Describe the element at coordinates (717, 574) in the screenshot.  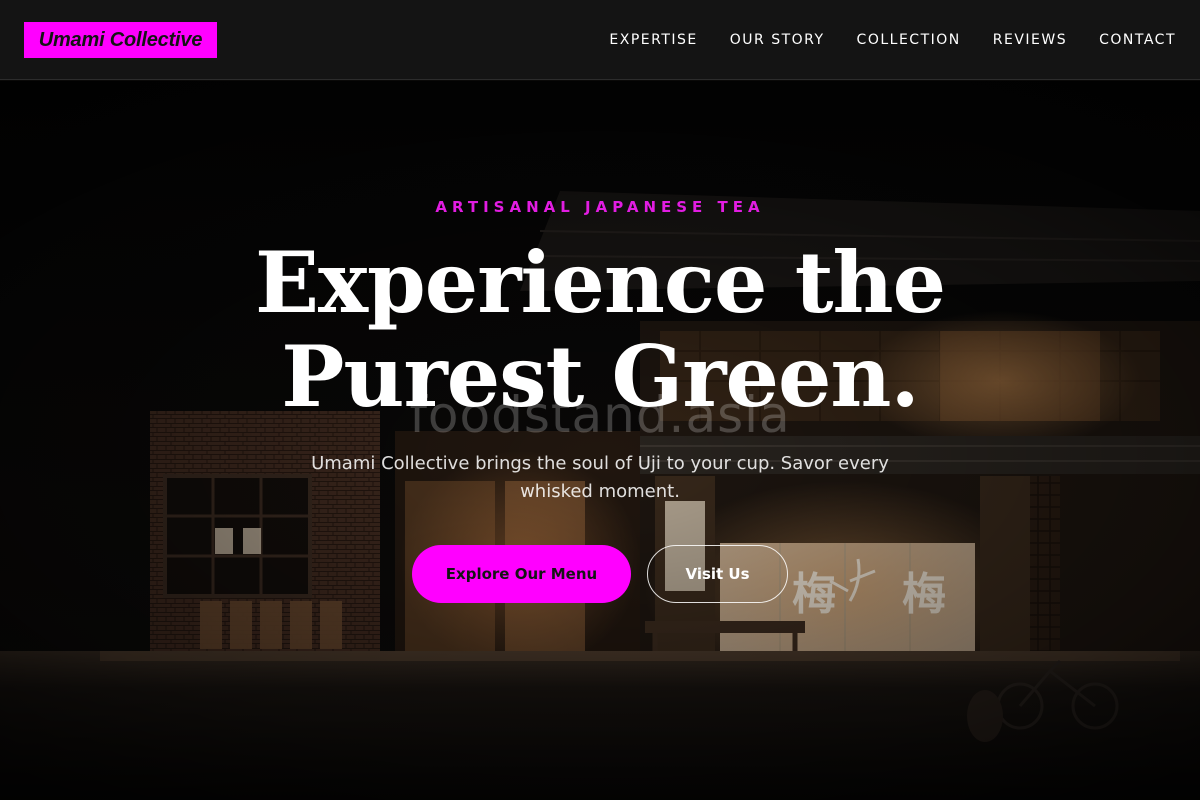
I see `visit-us-button: Visit Us` at that location.